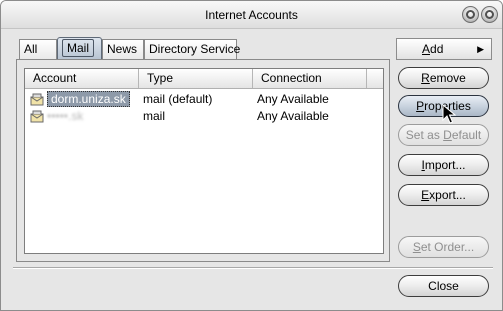  Describe the element at coordinates (192, 49) in the screenshot. I see `tab-directory-service: Directory Service` at that location.